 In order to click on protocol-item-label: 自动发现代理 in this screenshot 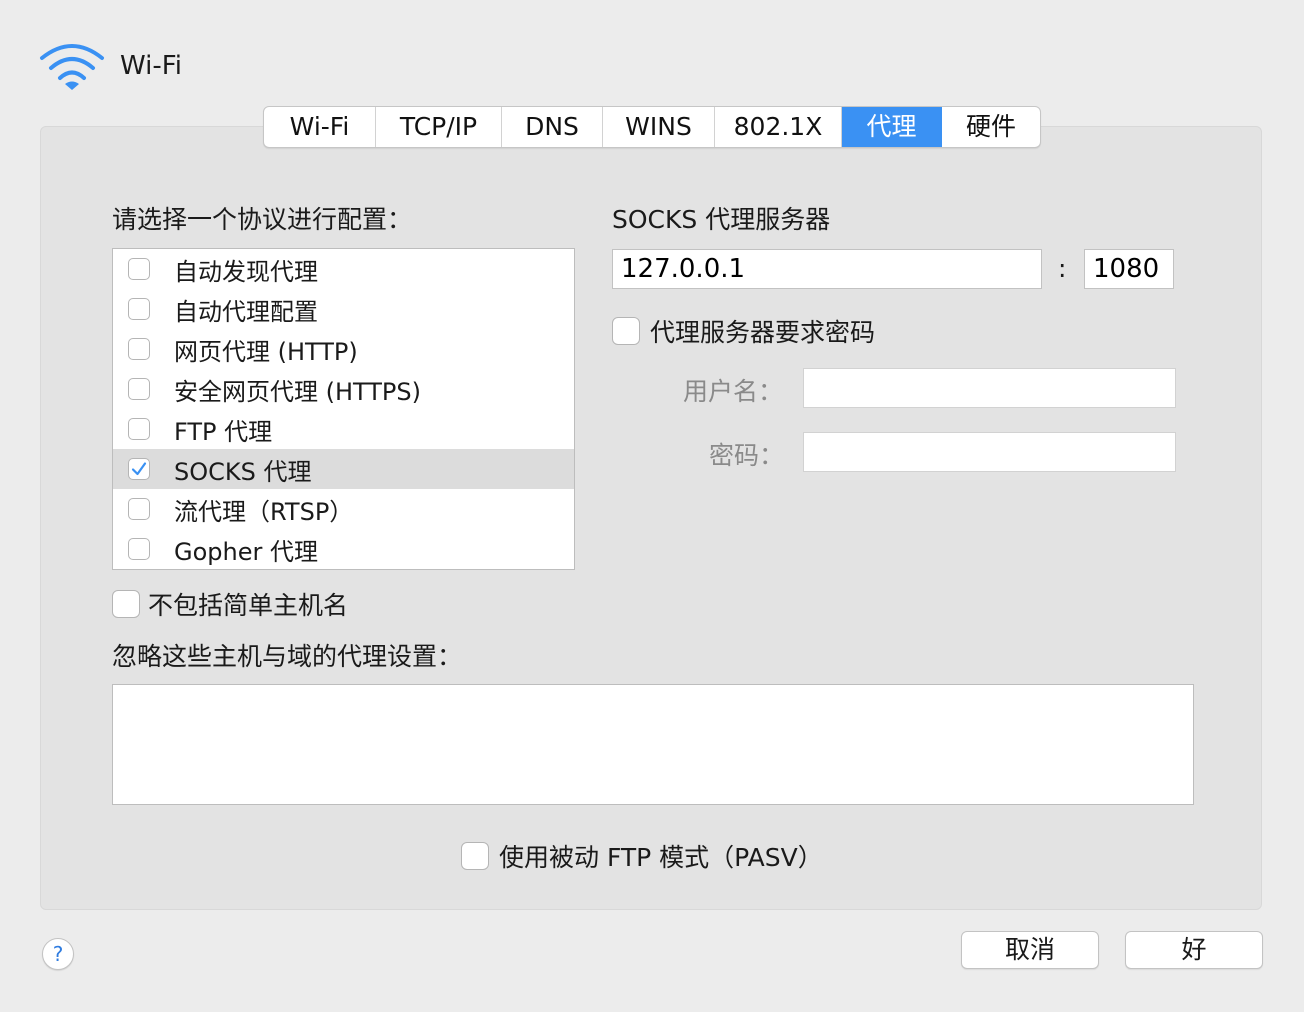, I will do `click(246, 271)`.